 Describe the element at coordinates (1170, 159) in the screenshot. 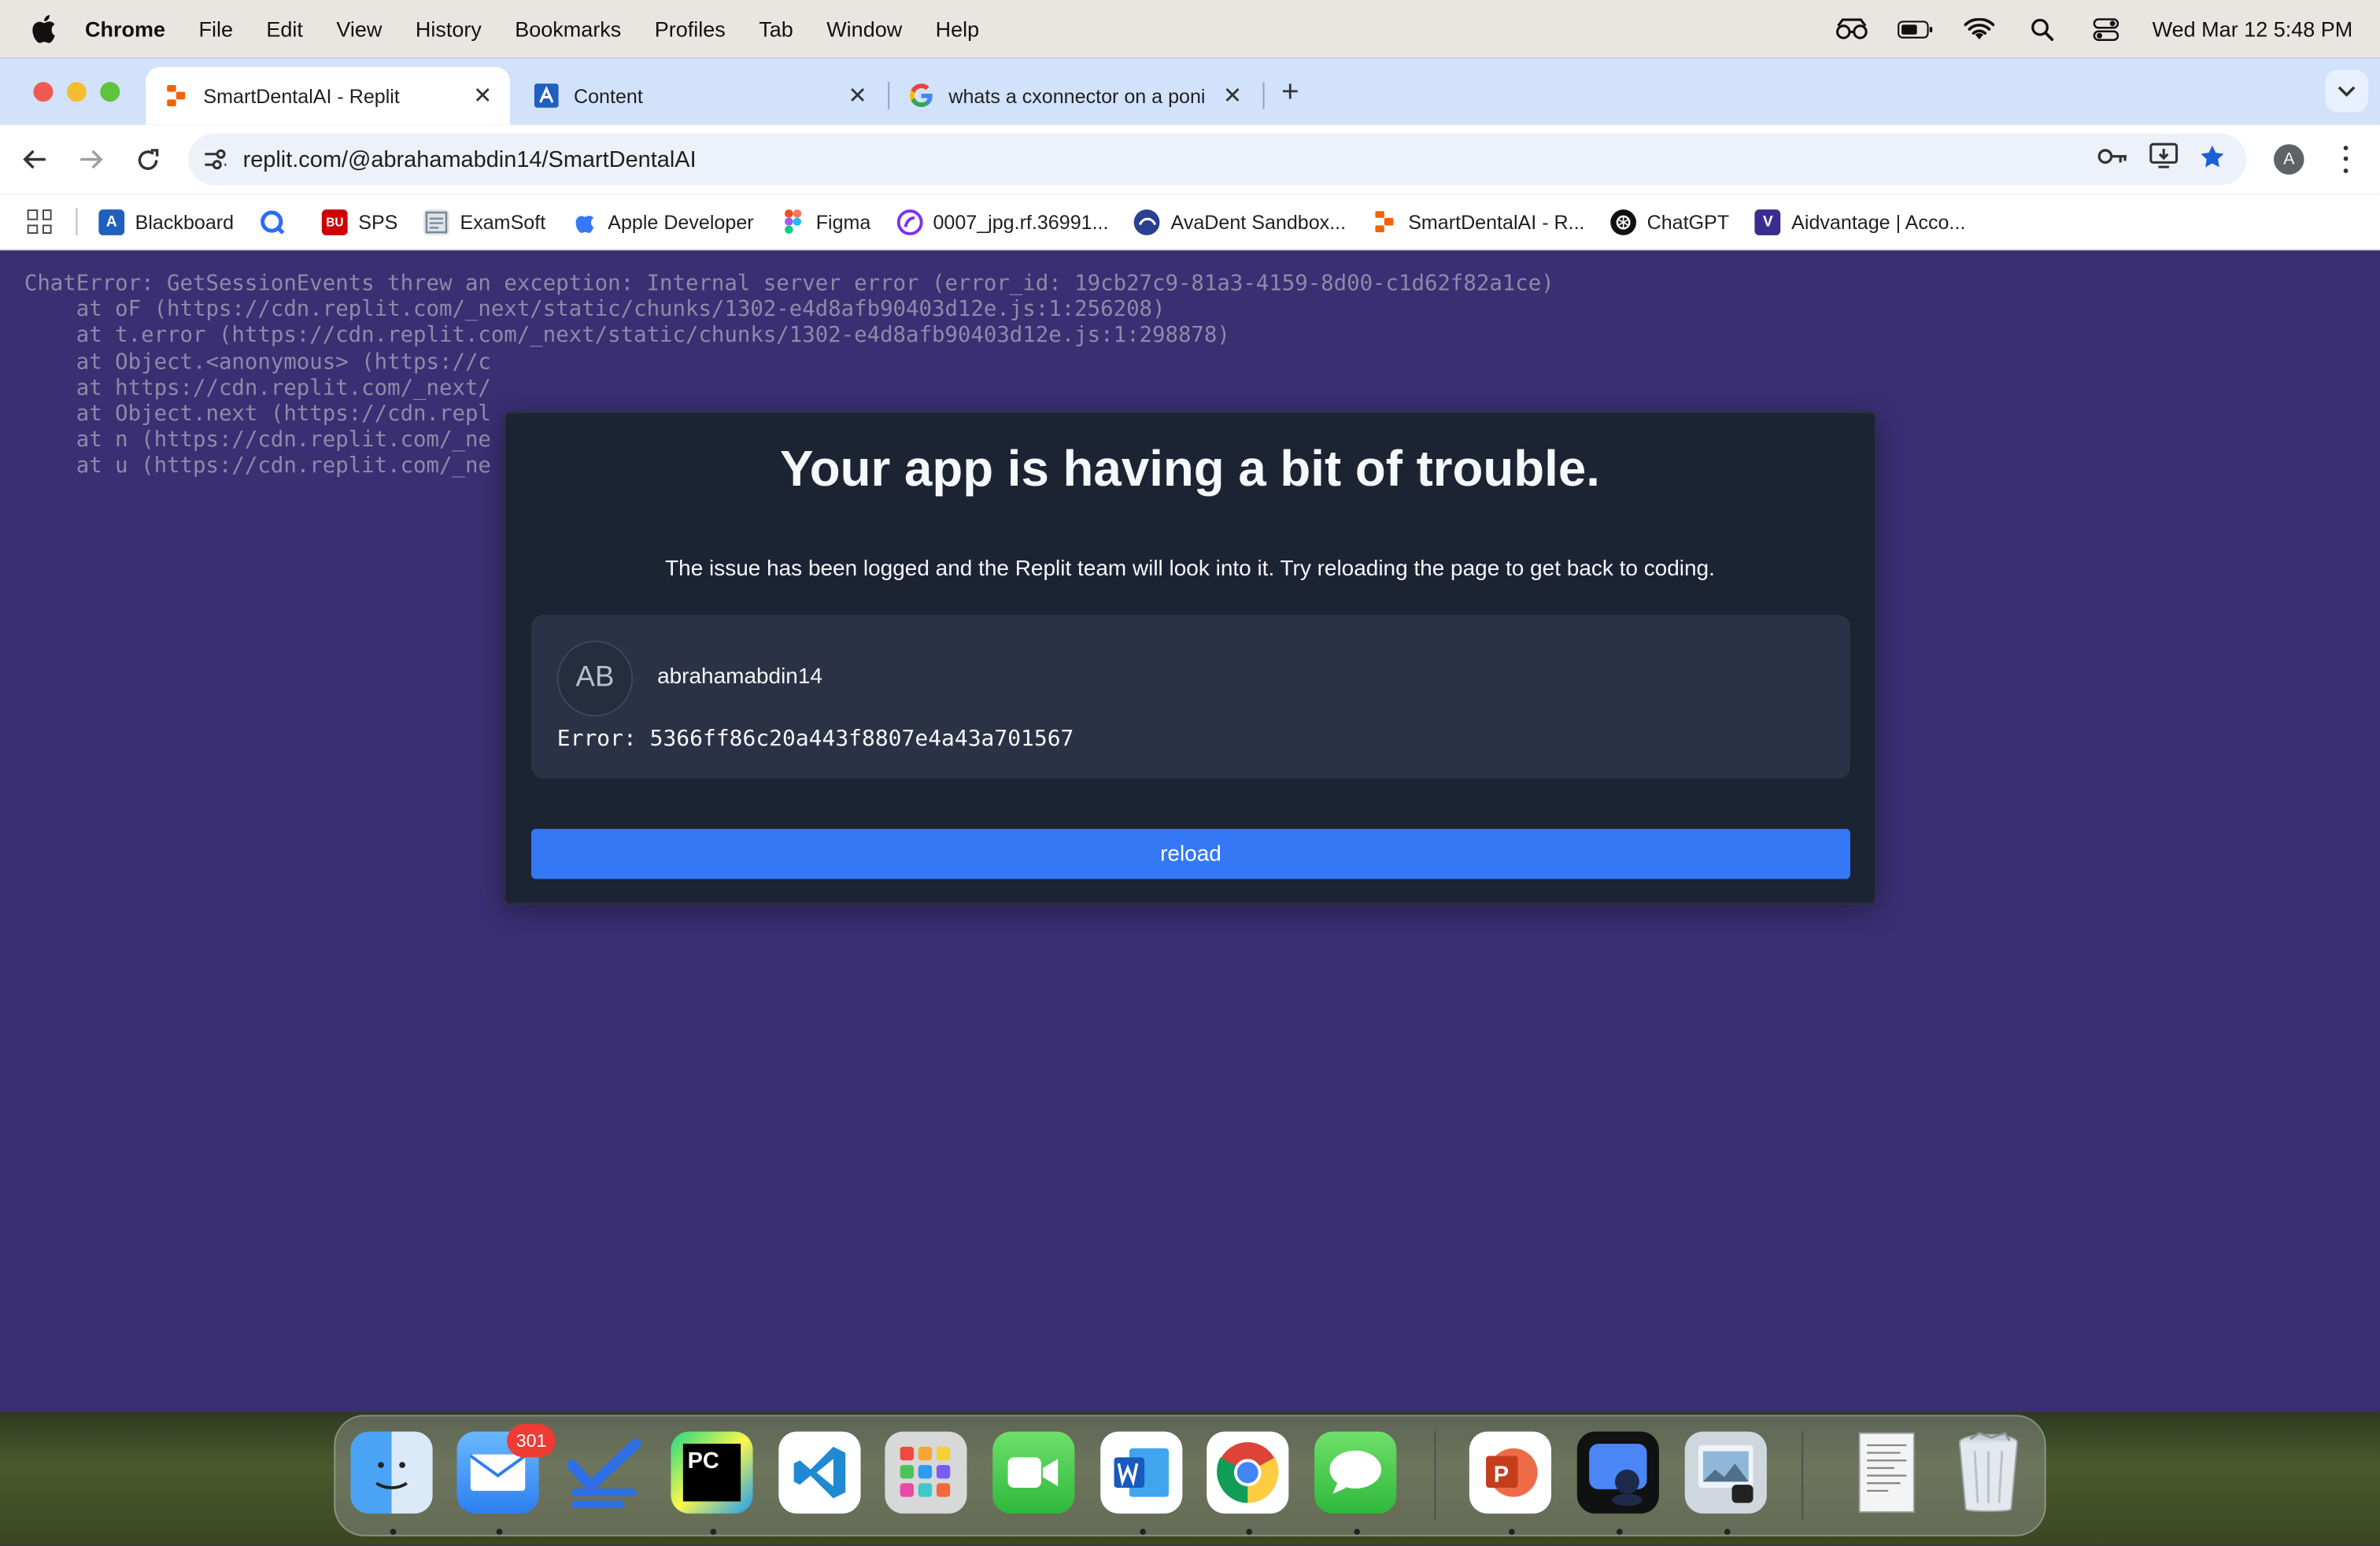

I see `url-text: replit.com/@abrahamabdin14/SmartDentalAI` at that location.